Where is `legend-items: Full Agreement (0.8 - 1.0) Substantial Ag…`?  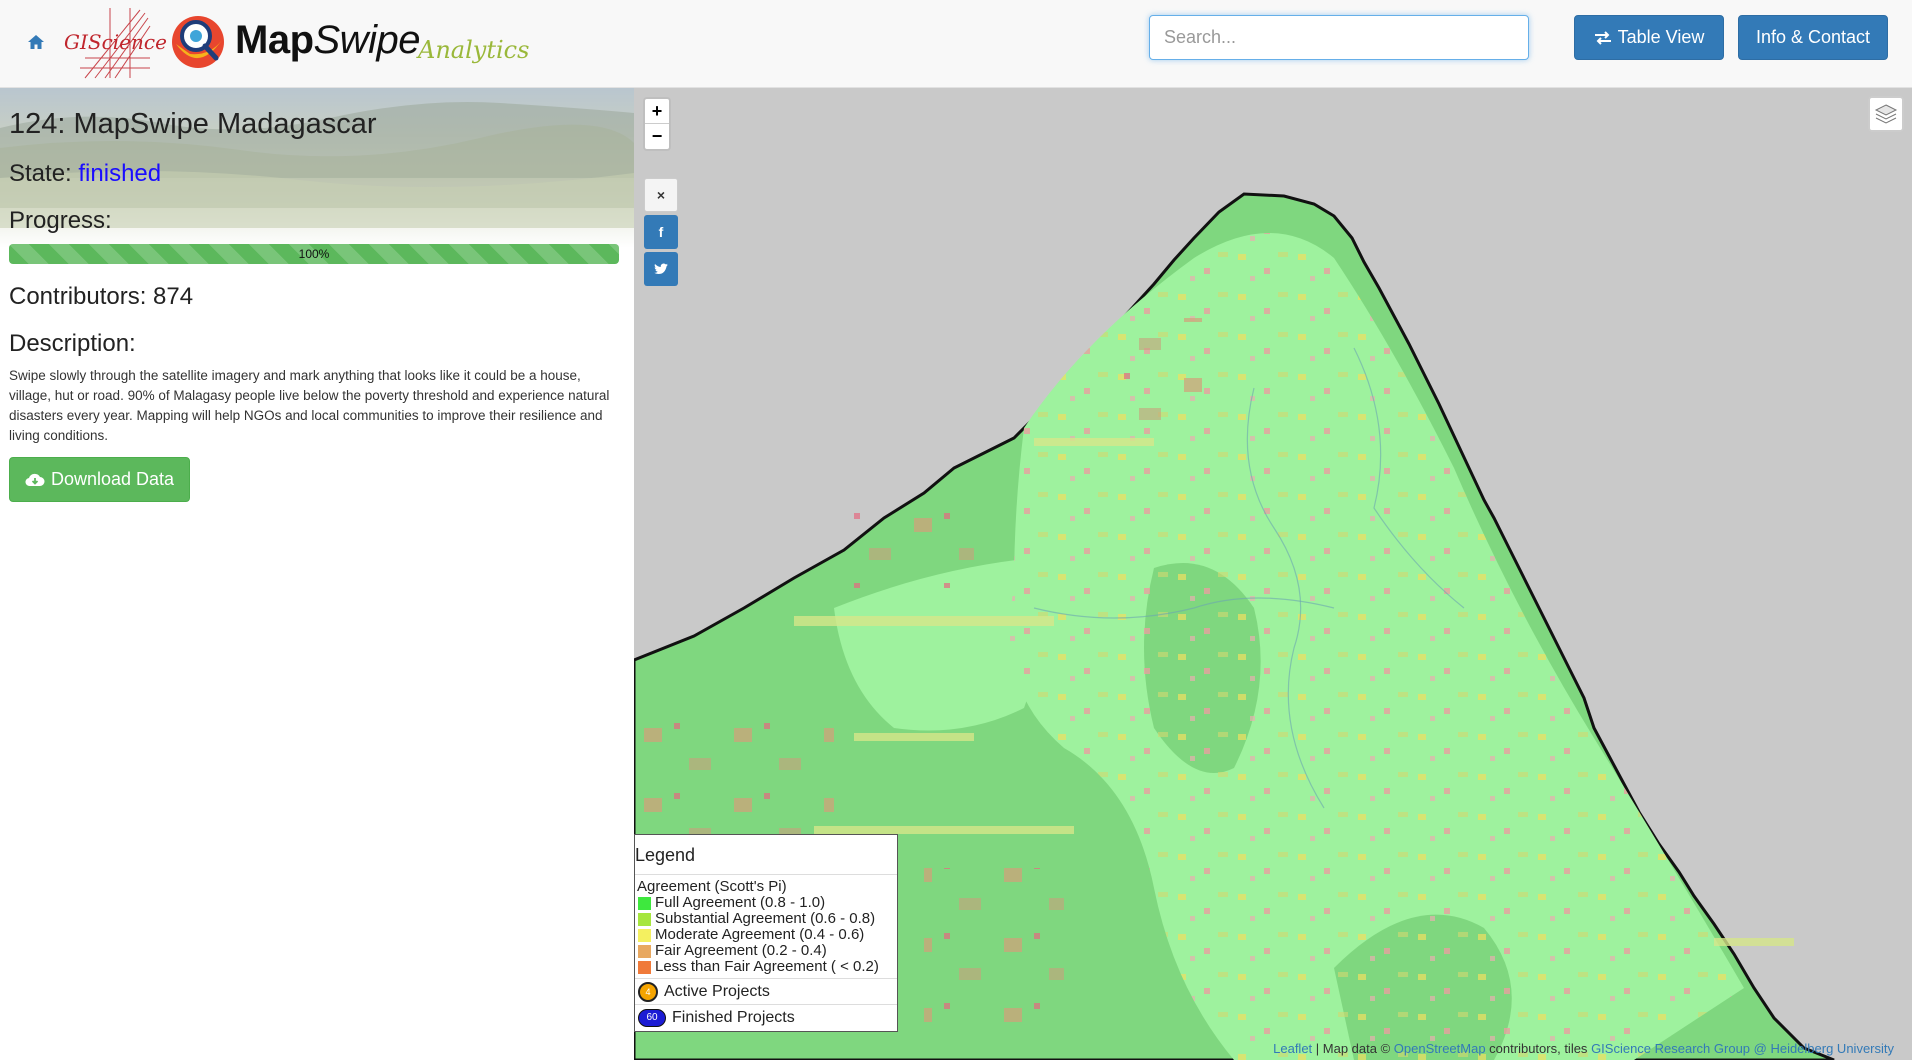 legend-items: Full Agreement (0.8 - 1.0) Substantial Ag… is located at coordinates (766, 935).